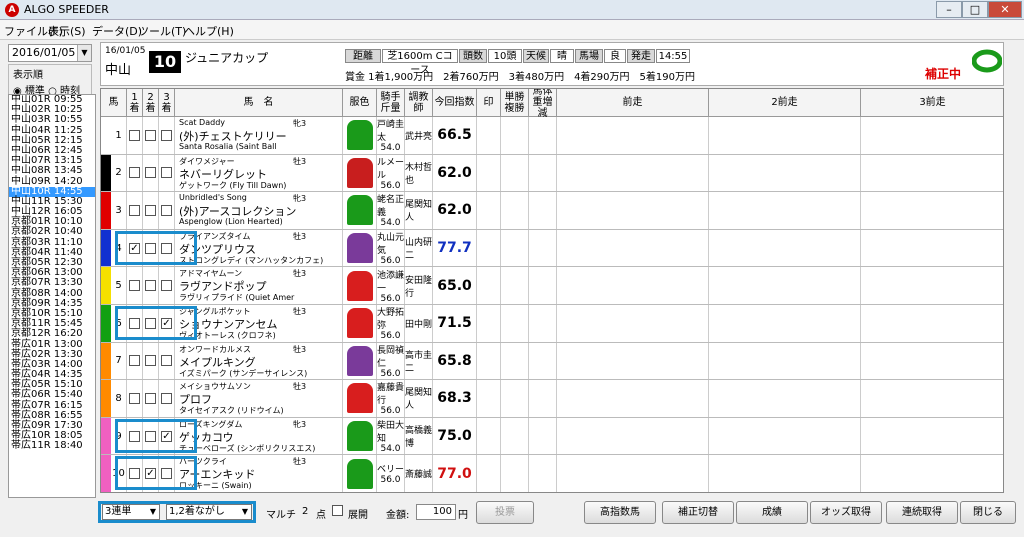 This screenshot has width=1024, height=537. Describe the element at coordinates (259, 103) in the screenshot. I see `column-header: 馬 名` at that location.